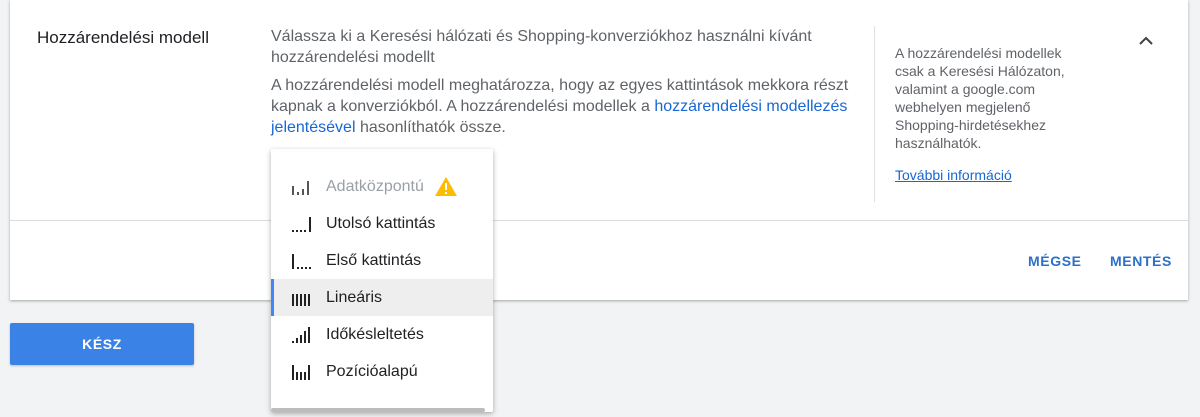 This screenshot has width=1200, height=417. Describe the element at coordinates (102, 344) in the screenshot. I see `done-button: KÉSZ` at that location.